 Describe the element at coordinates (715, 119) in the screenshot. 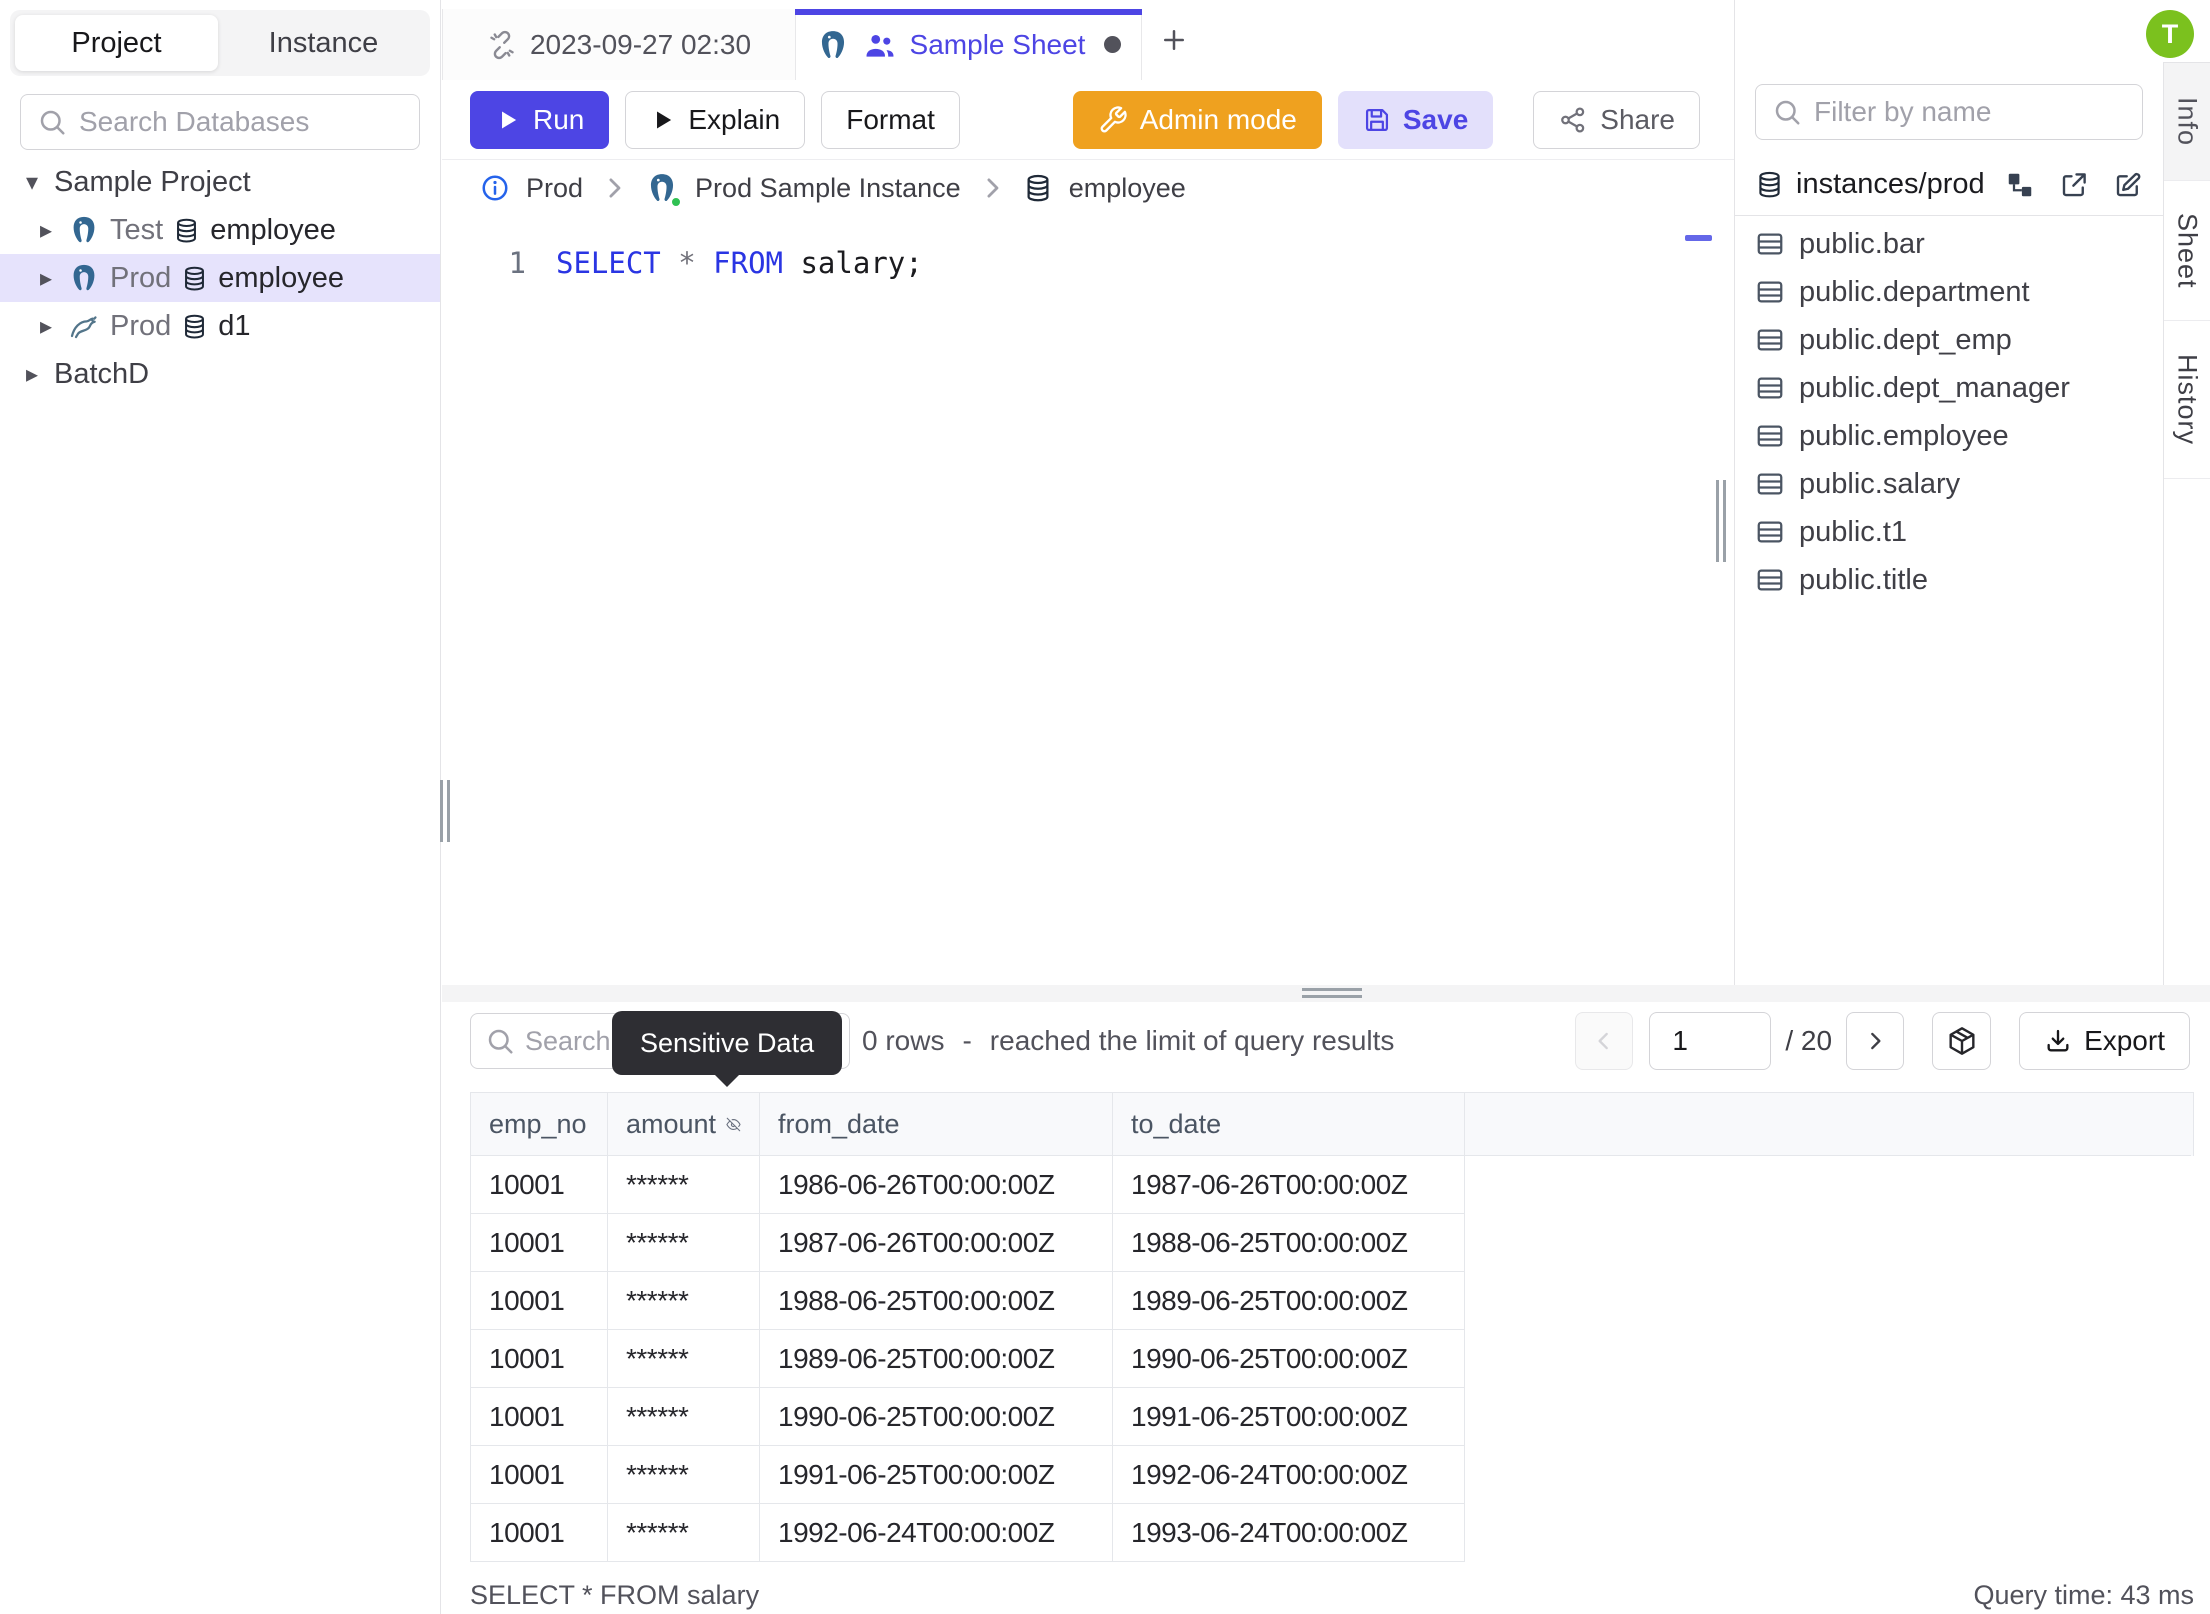

I see `explain-button: Explain` at that location.